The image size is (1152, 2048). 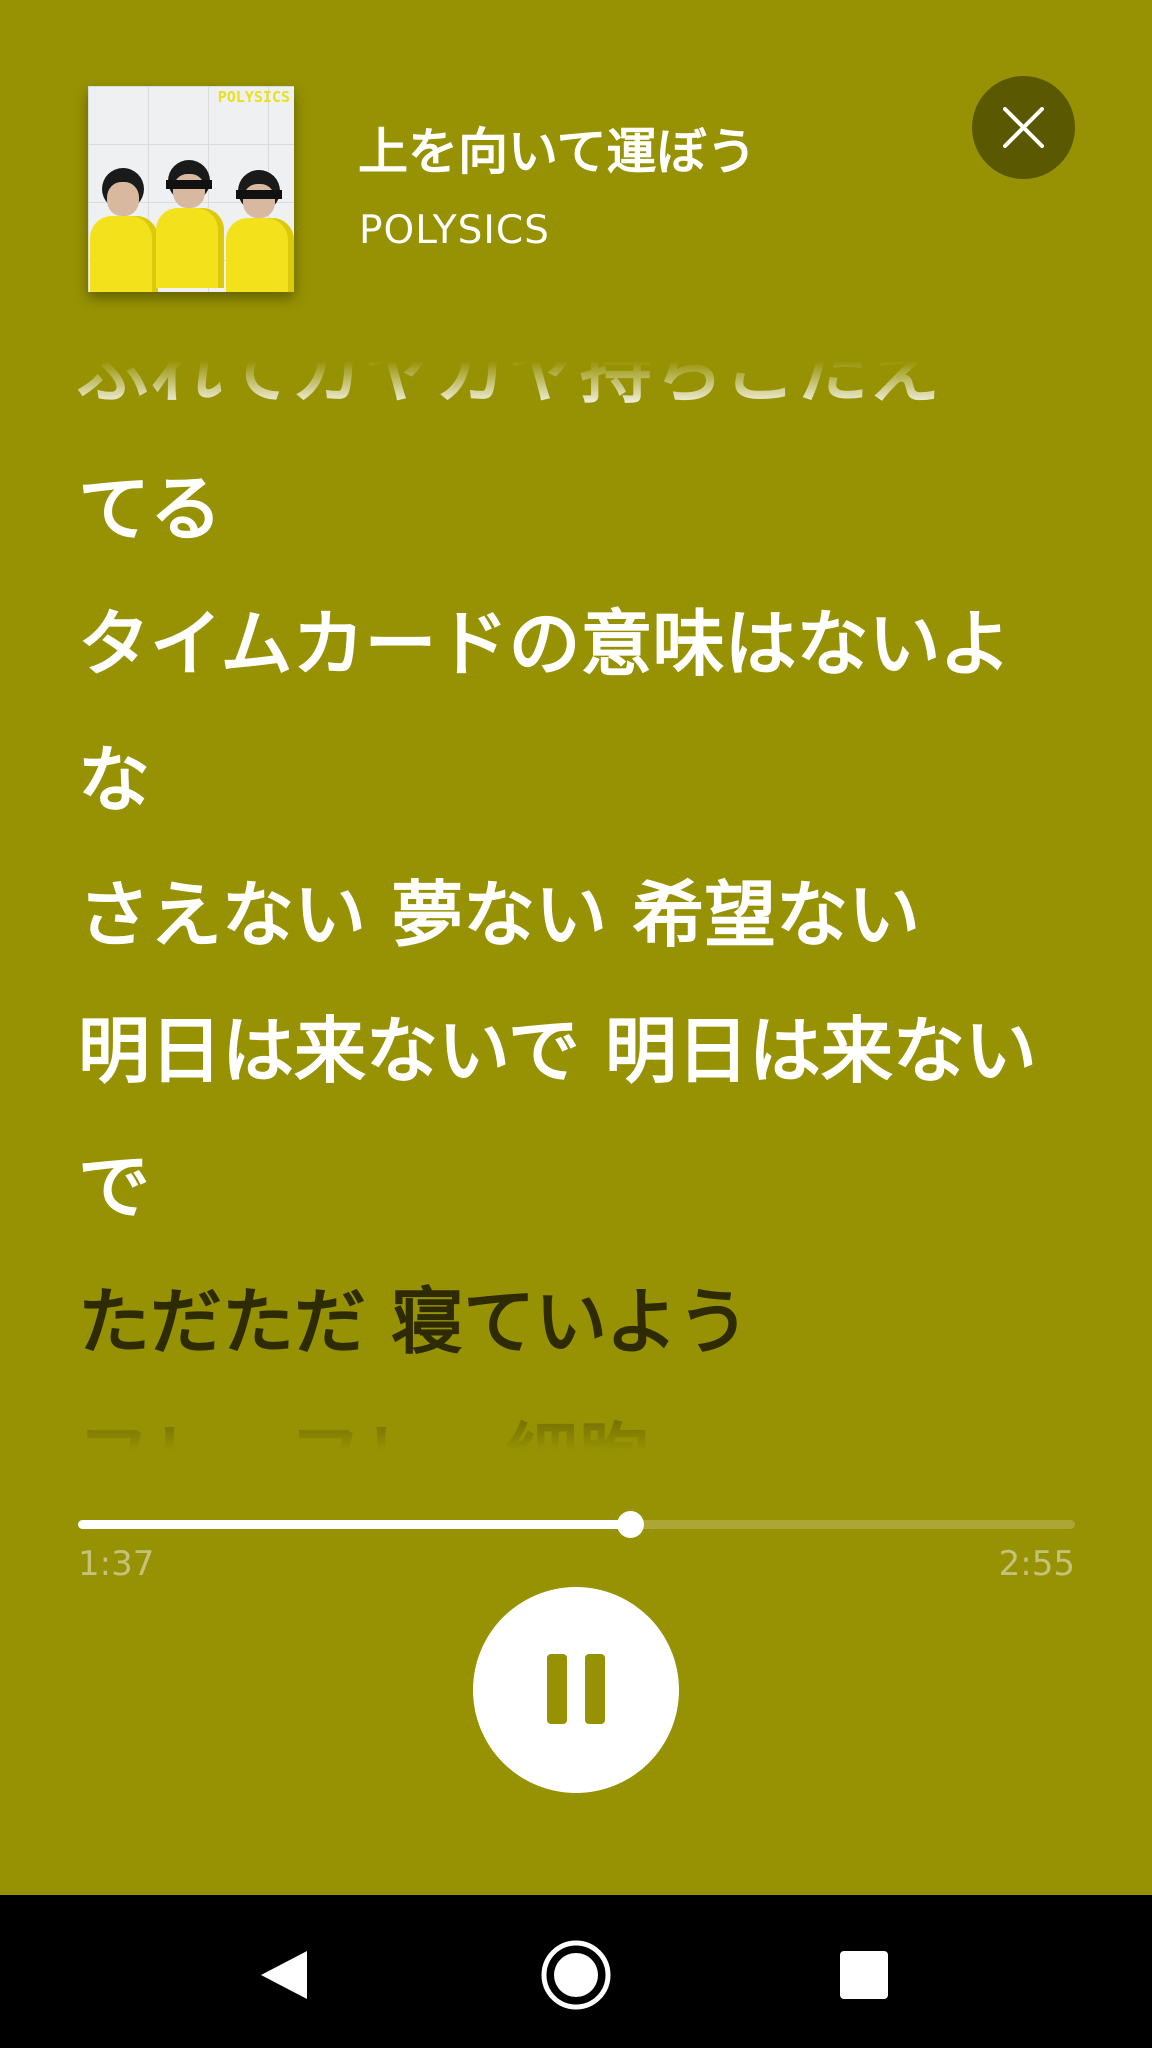 I want to click on recents-square-icon, so click(x=864, y=1975).